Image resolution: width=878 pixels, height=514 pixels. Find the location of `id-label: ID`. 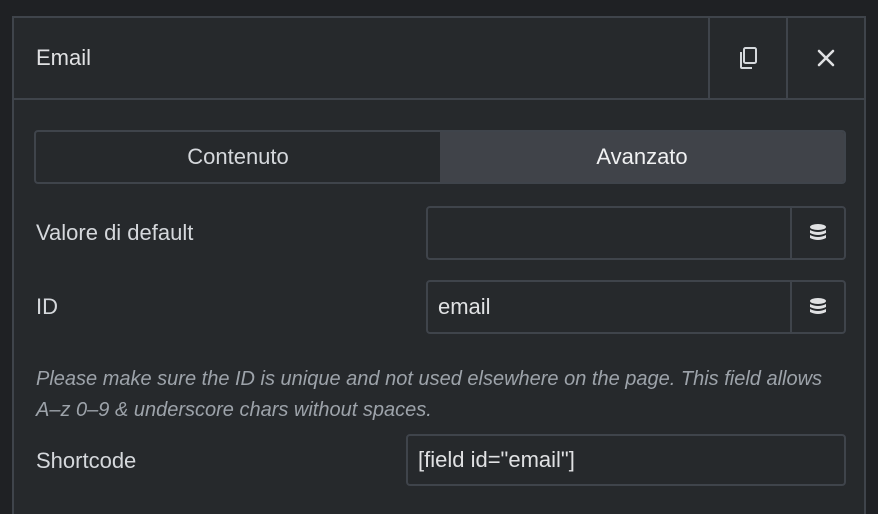

id-label: ID is located at coordinates (47, 306).